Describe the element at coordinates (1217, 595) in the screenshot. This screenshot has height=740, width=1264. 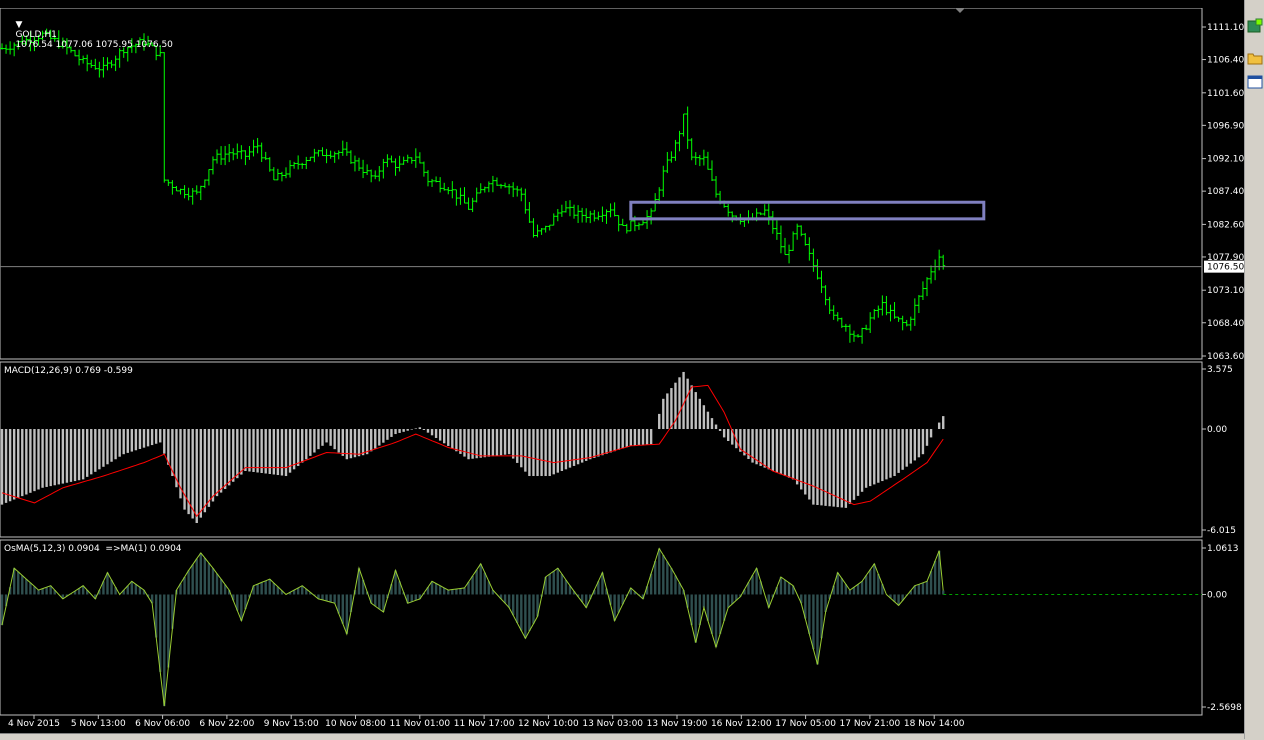
I see `osma-ytick-label: 0.00` at that location.